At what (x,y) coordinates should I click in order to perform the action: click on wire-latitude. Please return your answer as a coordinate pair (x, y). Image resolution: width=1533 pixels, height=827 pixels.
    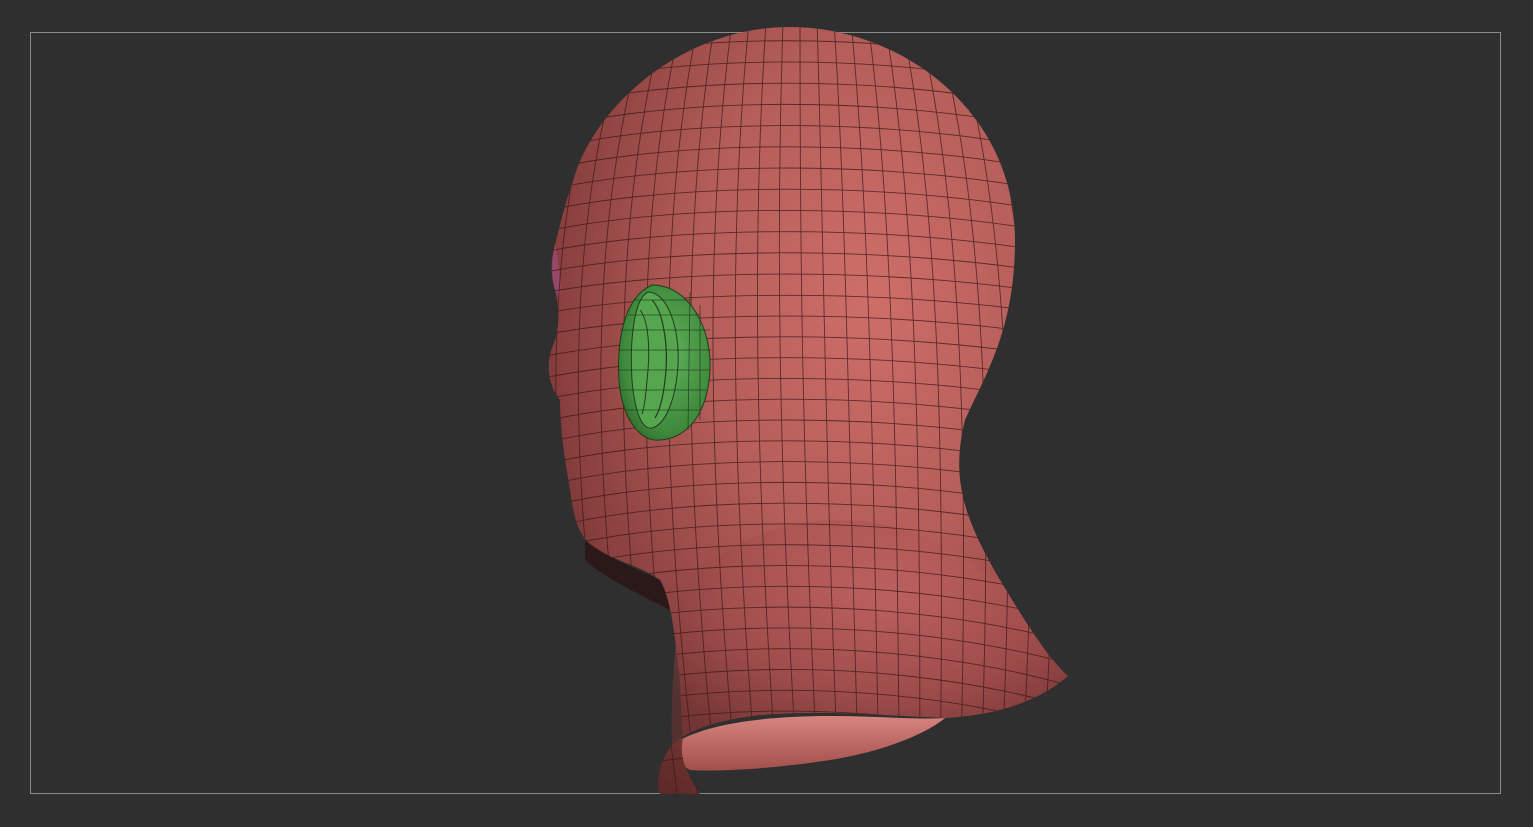
    Looking at the image, I should click on (805, 9).